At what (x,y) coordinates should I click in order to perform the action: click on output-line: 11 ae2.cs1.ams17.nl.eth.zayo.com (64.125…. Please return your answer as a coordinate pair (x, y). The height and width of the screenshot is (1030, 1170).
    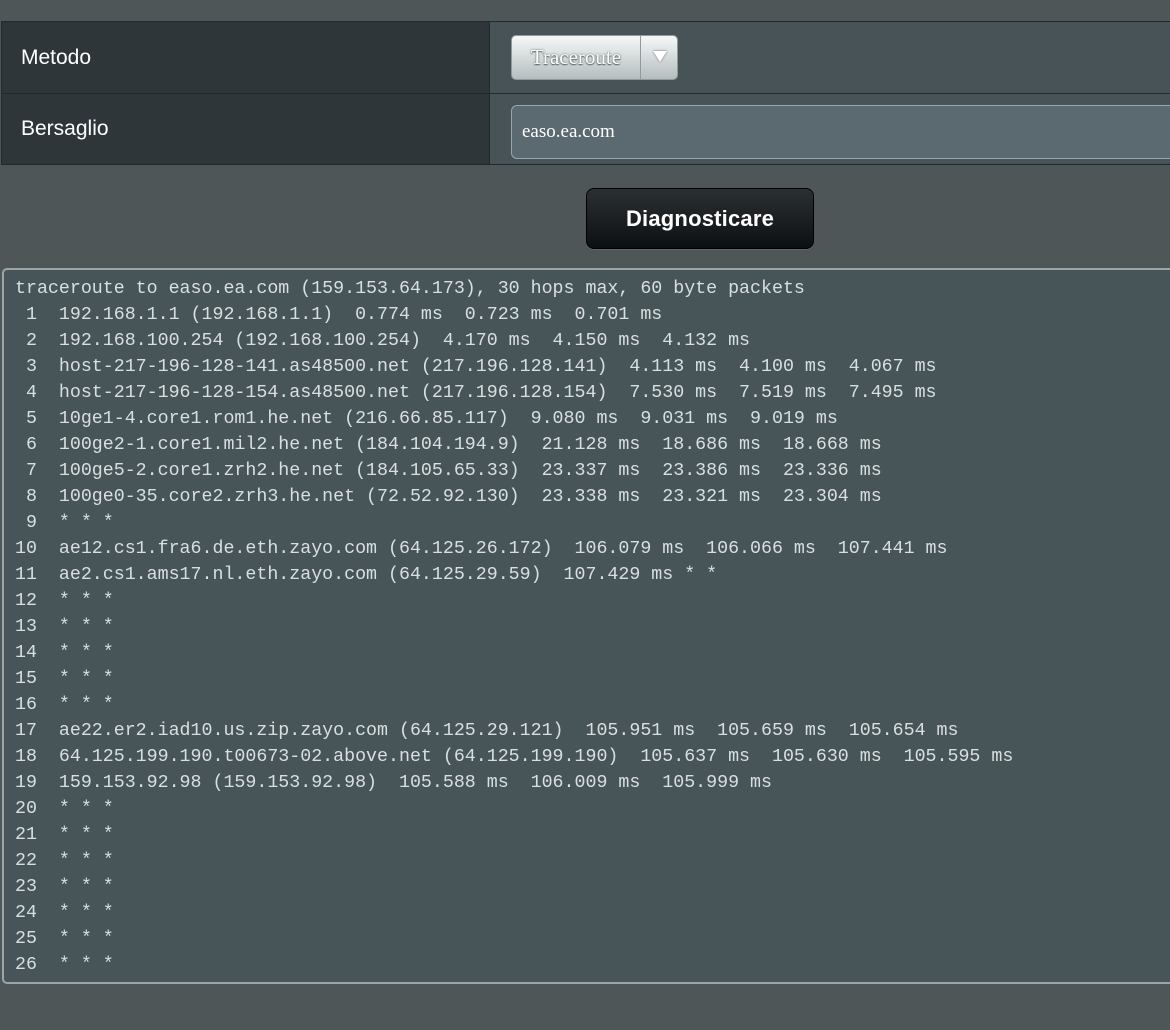
    Looking at the image, I should click on (366, 575).